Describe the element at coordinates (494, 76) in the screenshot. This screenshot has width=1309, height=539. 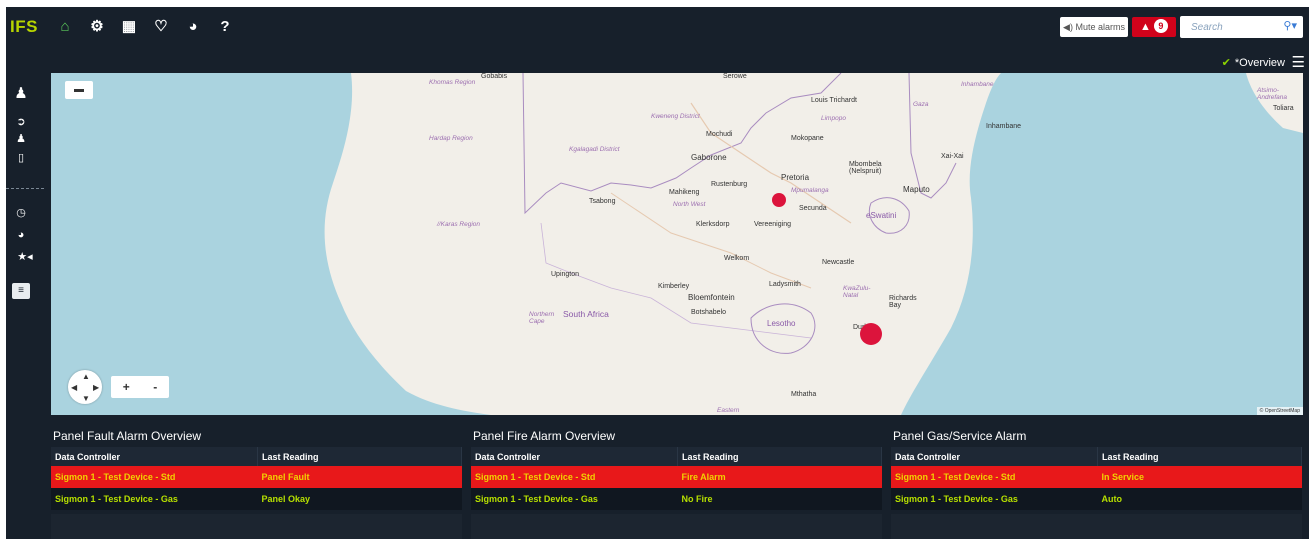
I see `map-label: Gobabis` at that location.